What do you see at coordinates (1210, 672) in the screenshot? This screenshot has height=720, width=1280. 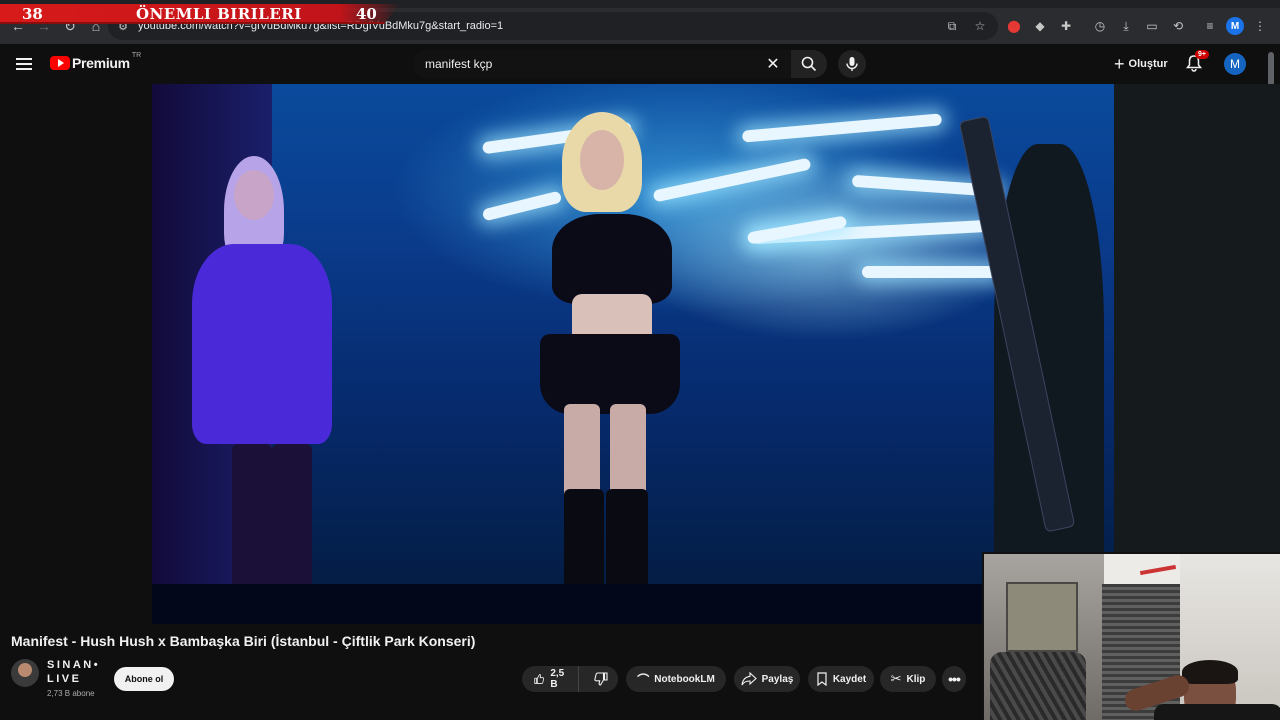 I see `webcam-person-hair` at bounding box center [1210, 672].